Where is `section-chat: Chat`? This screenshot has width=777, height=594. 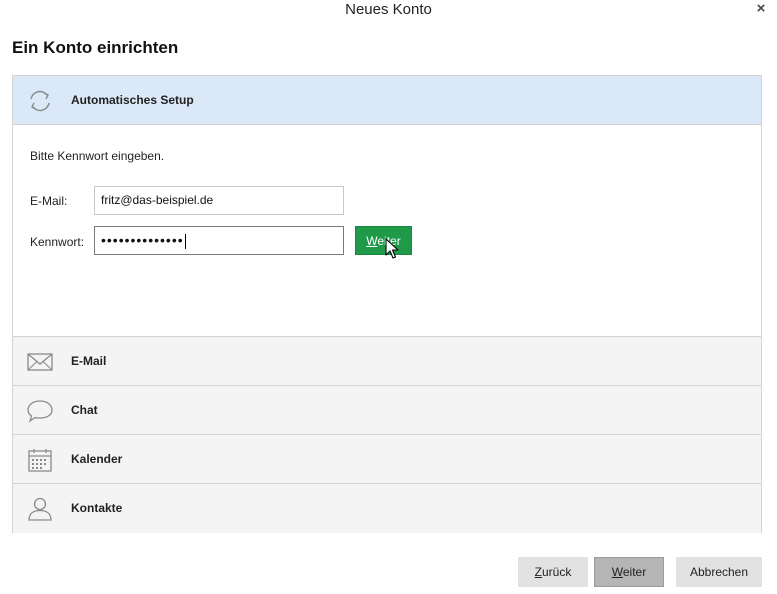 section-chat: Chat is located at coordinates (387, 410).